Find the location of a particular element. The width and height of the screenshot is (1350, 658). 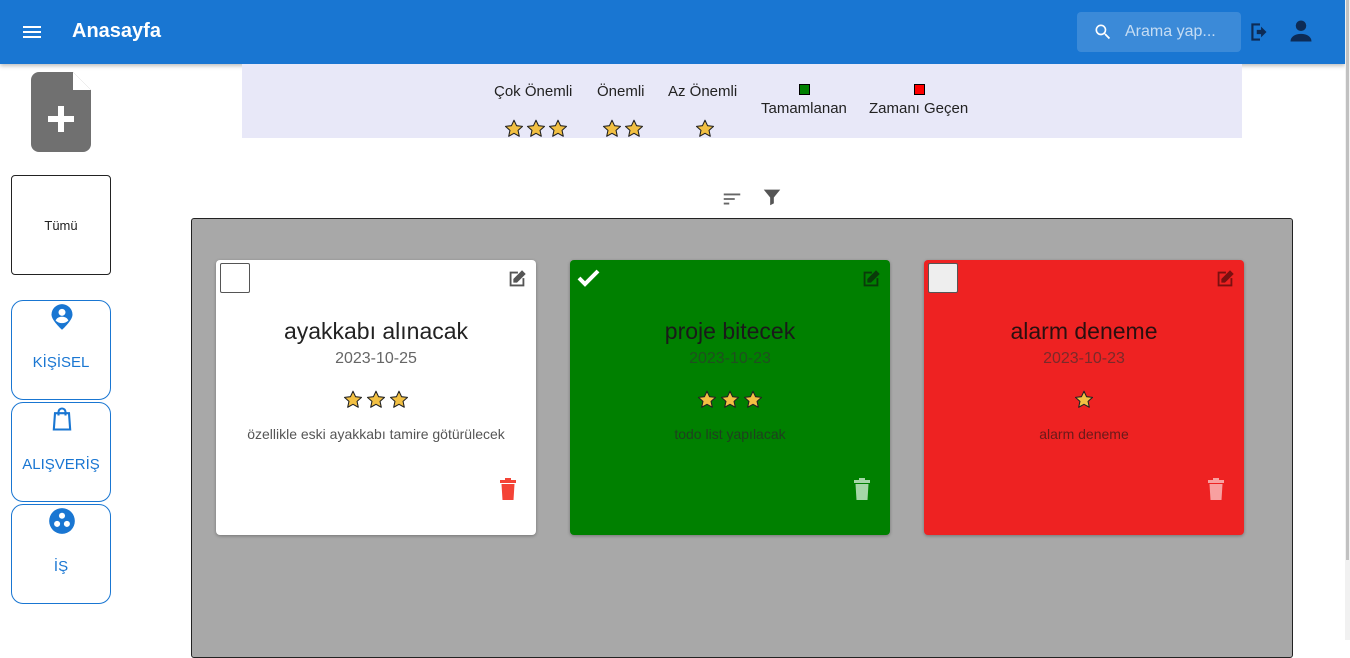

category-all-label: Tümü is located at coordinates (61, 225).